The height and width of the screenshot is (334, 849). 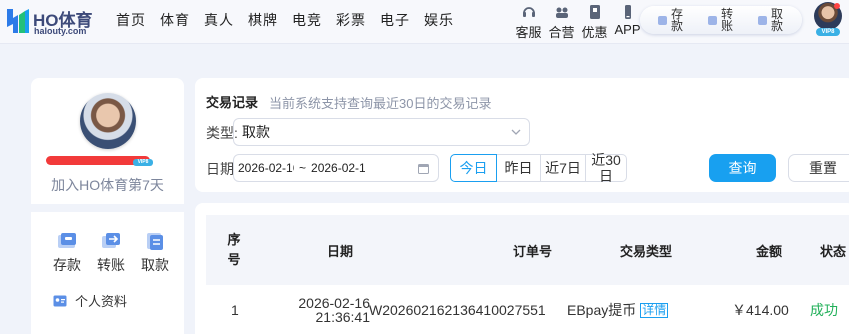 What do you see at coordinates (833, 251) in the screenshot?
I see `col-status: 状态` at bounding box center [833, 251].